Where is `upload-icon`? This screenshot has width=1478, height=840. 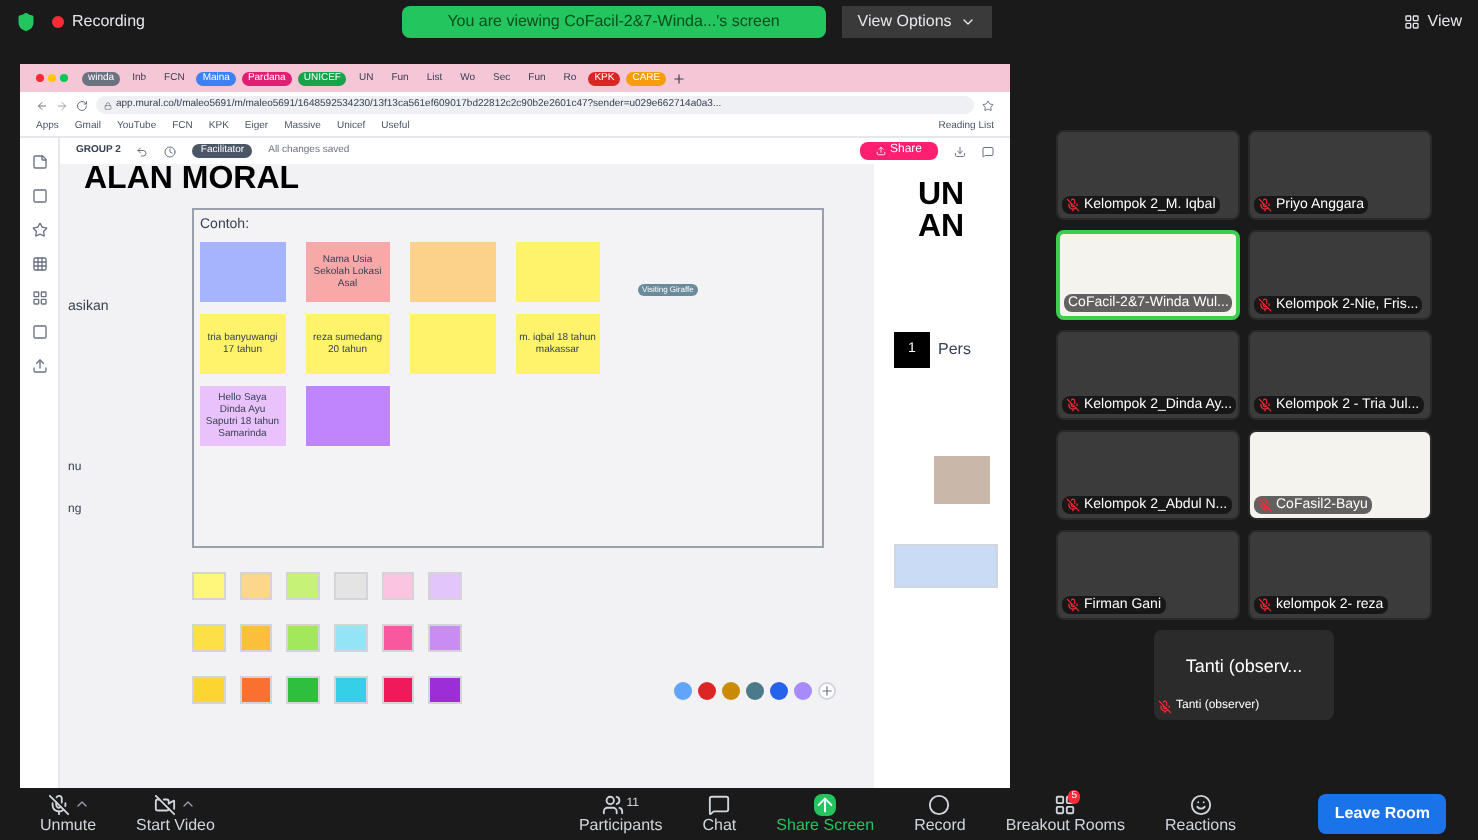
upload-icon is located at coordinates (880, 151).